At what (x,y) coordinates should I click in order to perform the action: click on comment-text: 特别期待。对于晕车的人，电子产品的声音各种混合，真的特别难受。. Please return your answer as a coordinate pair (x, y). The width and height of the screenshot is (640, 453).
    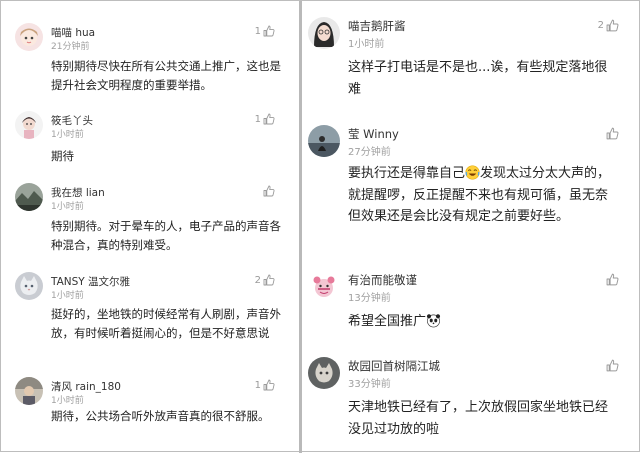
    Looking at the image, I should click on (166, 235).